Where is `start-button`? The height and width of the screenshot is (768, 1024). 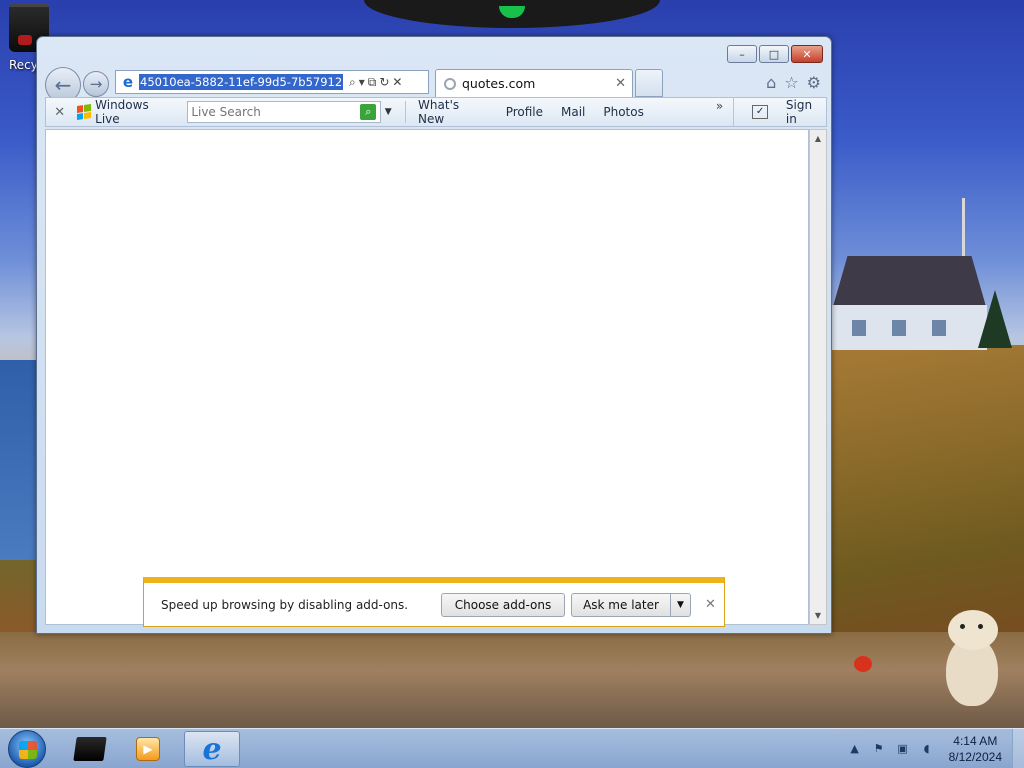 start-button is located at coordinates (27, 749).